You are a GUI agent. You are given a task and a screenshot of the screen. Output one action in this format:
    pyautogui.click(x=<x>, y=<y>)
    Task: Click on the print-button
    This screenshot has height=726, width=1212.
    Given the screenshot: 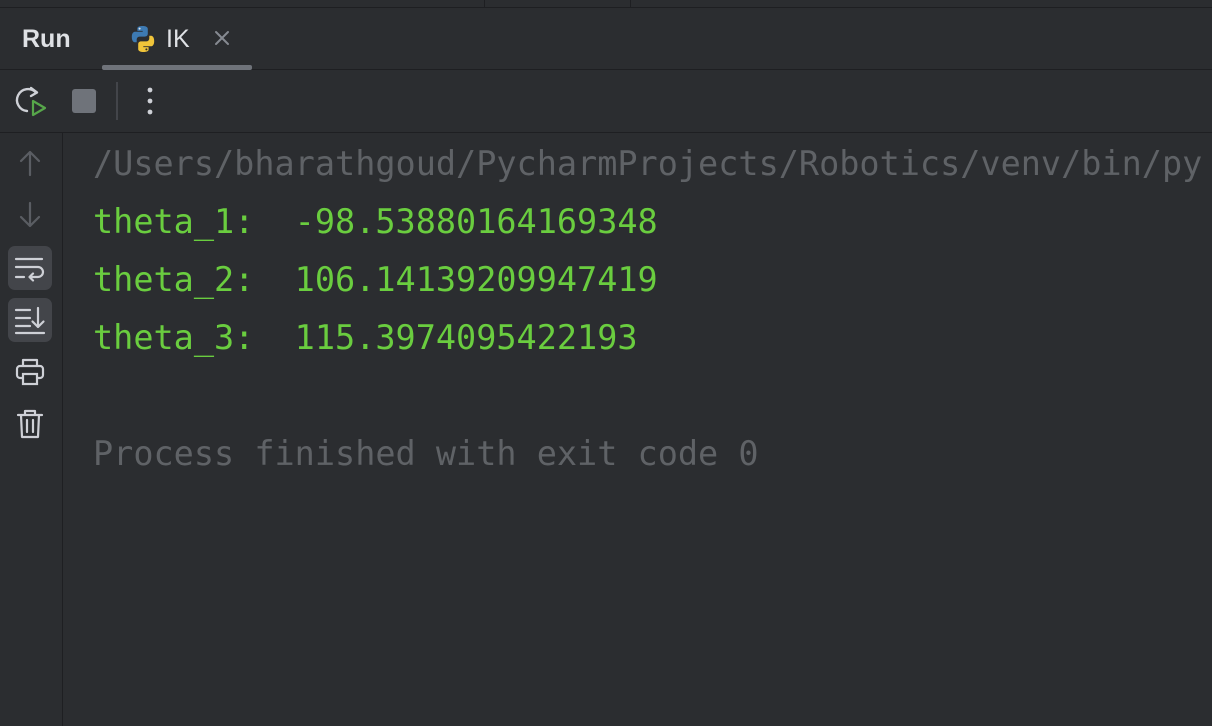 What is the action you would take?
    pyautogui.click(x=30, y=372)
    